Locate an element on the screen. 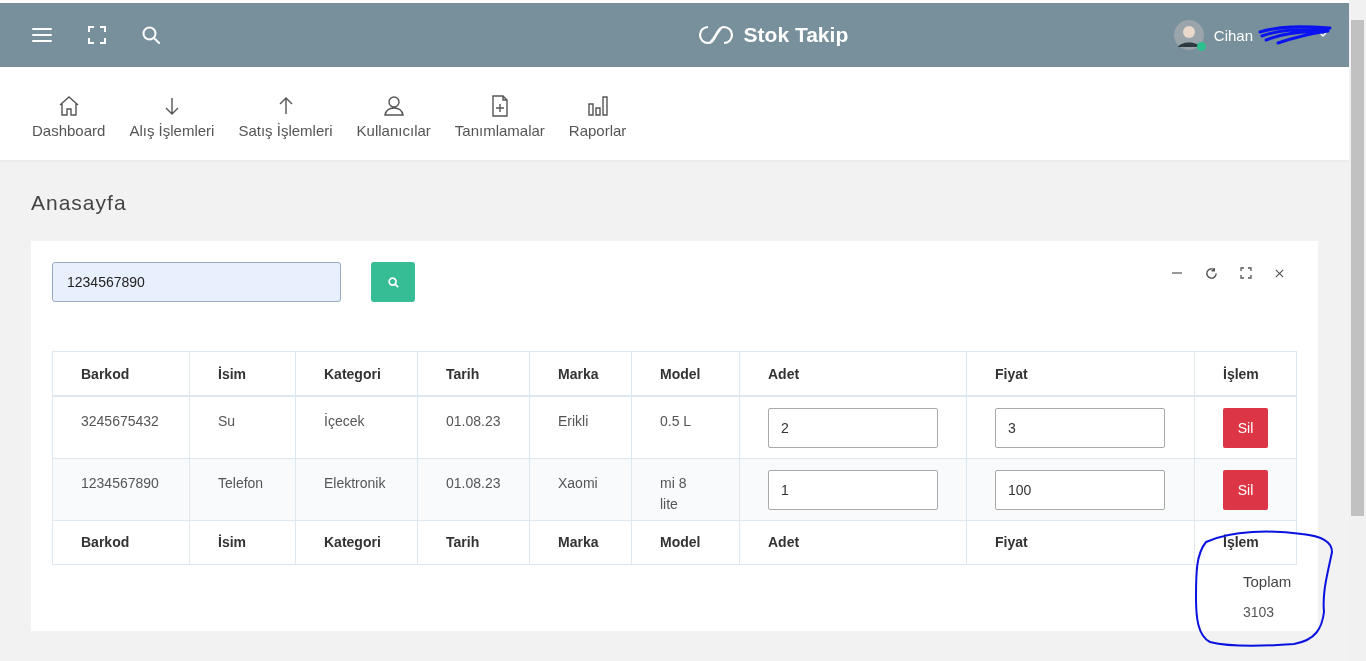 The height and width of the screenshot is (661, 1366). search-field: 1234567890 is located at coordinates (196, 282).